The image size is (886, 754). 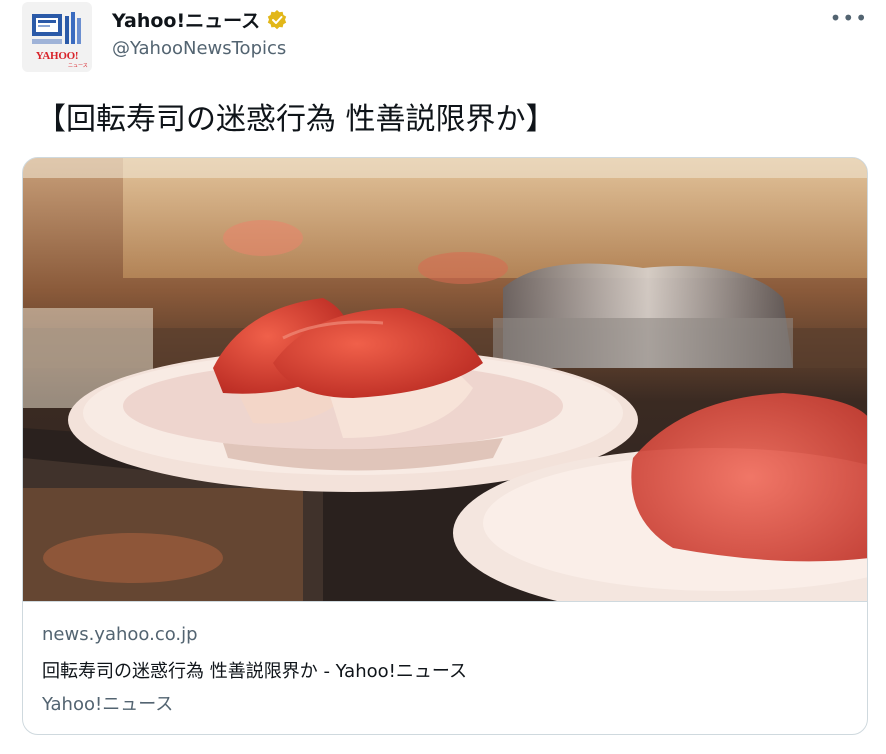 I want to click on author-display-name: Yahoo!ニュース, so click(x=200, y=19).